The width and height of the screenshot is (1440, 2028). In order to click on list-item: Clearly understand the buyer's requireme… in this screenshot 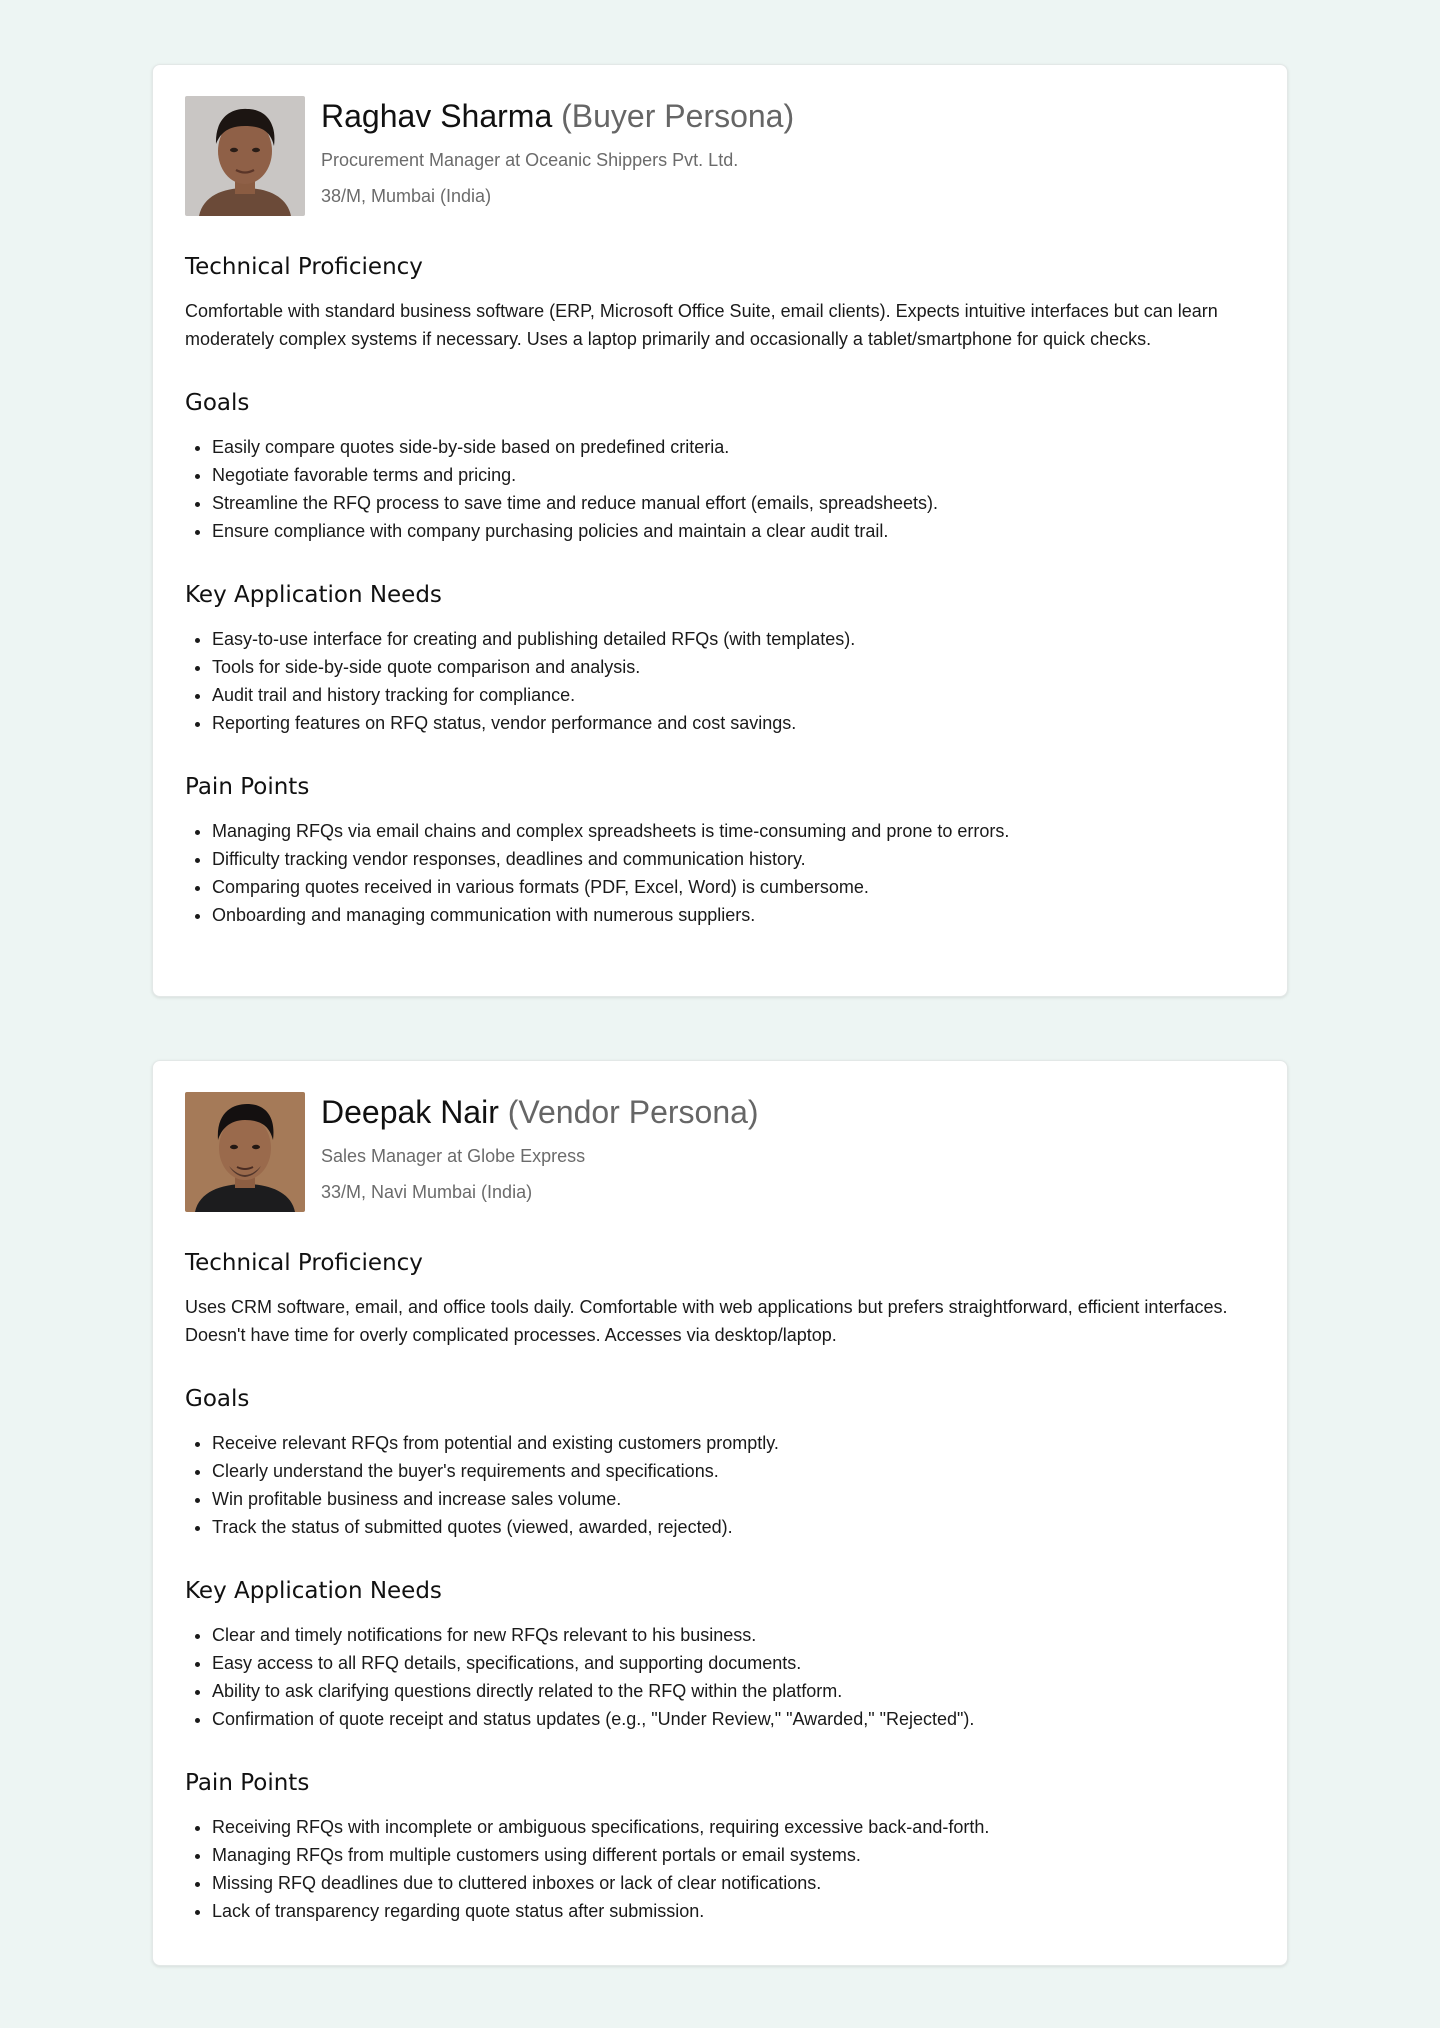, I will do `click(733, 1471)`.